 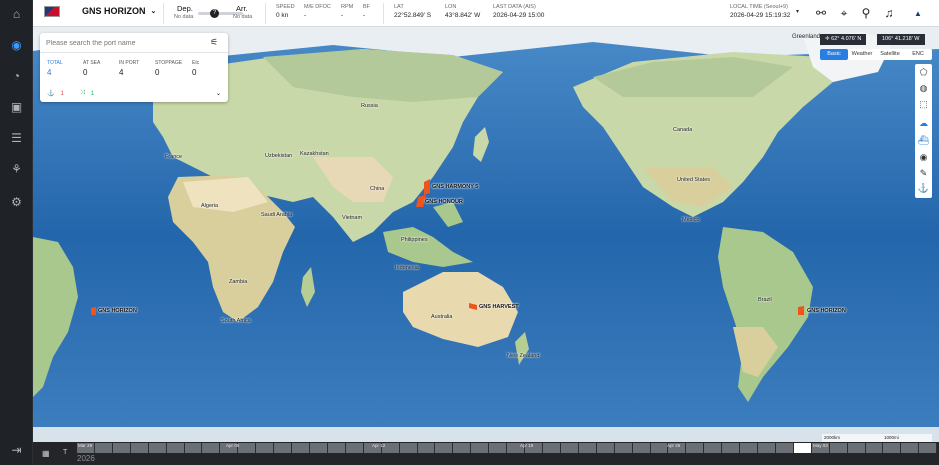 What do you see at coordinates (918, 13) in the screenshot?
I see `user-avatar-icon: ▲` at bounding box center [918, 13].